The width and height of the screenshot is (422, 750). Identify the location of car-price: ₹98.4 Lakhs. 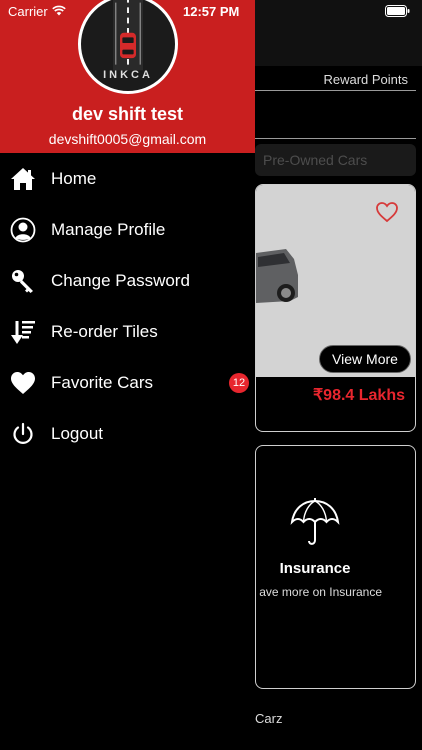
(358, 395).